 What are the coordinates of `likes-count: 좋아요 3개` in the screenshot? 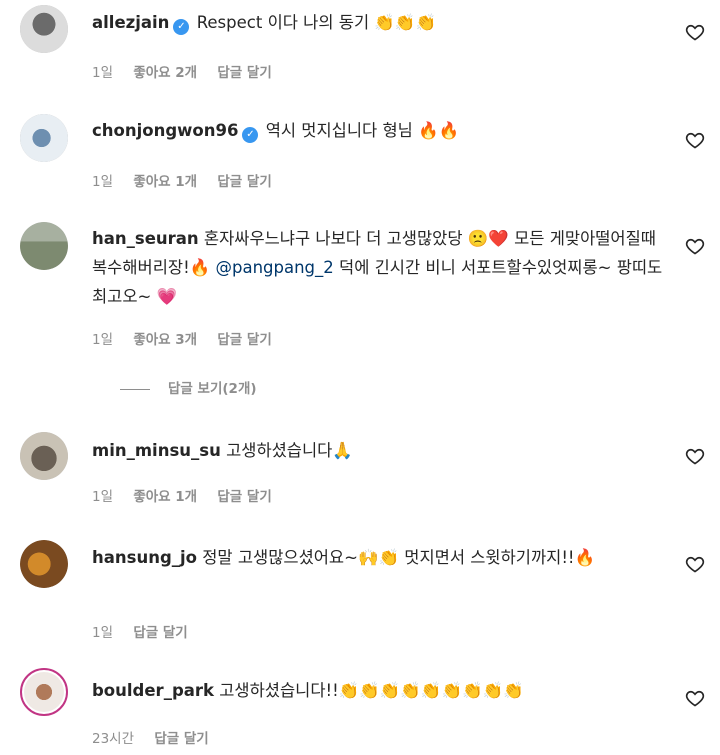 It's located at (165, 340).